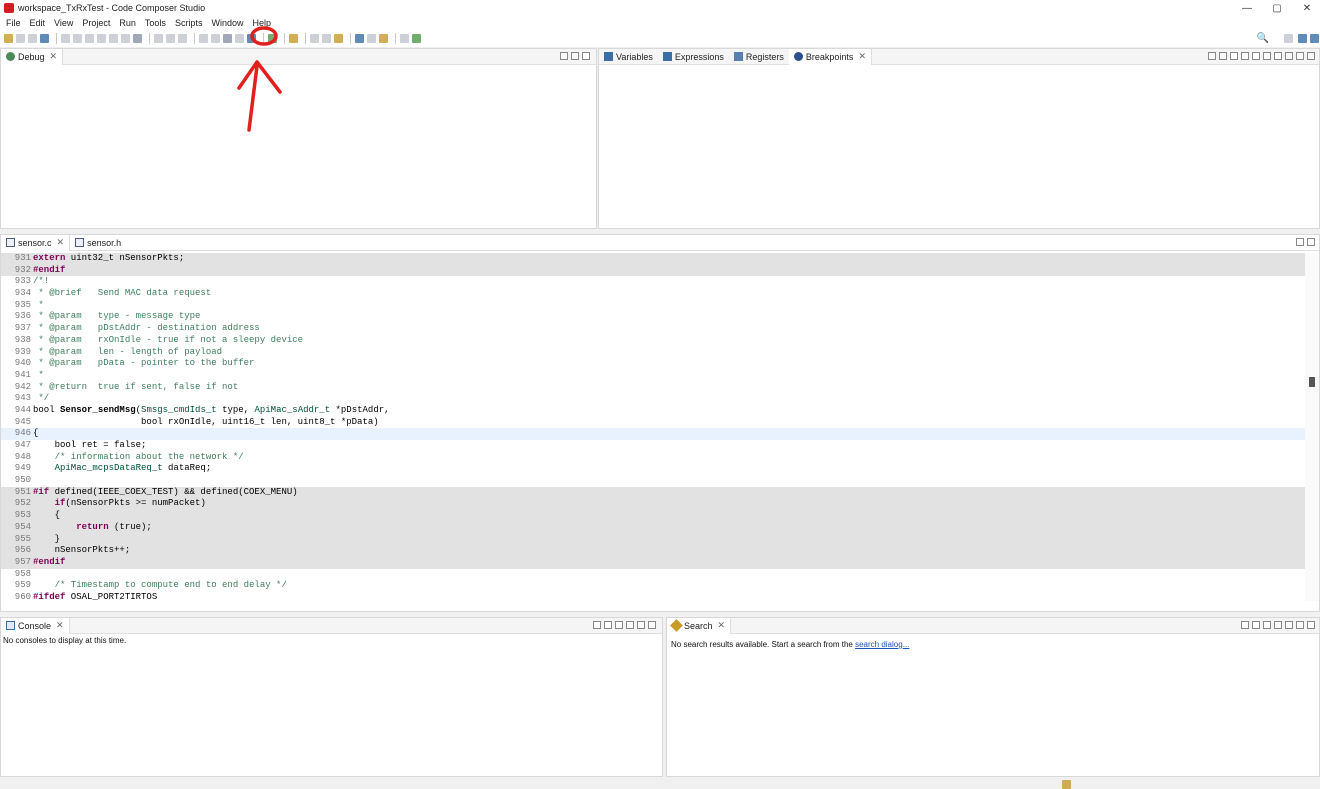  Describe the element at coordinates (653, 294) in the screenshot. I see `code-line: 934 * @brief Send MAC data request` at that location.